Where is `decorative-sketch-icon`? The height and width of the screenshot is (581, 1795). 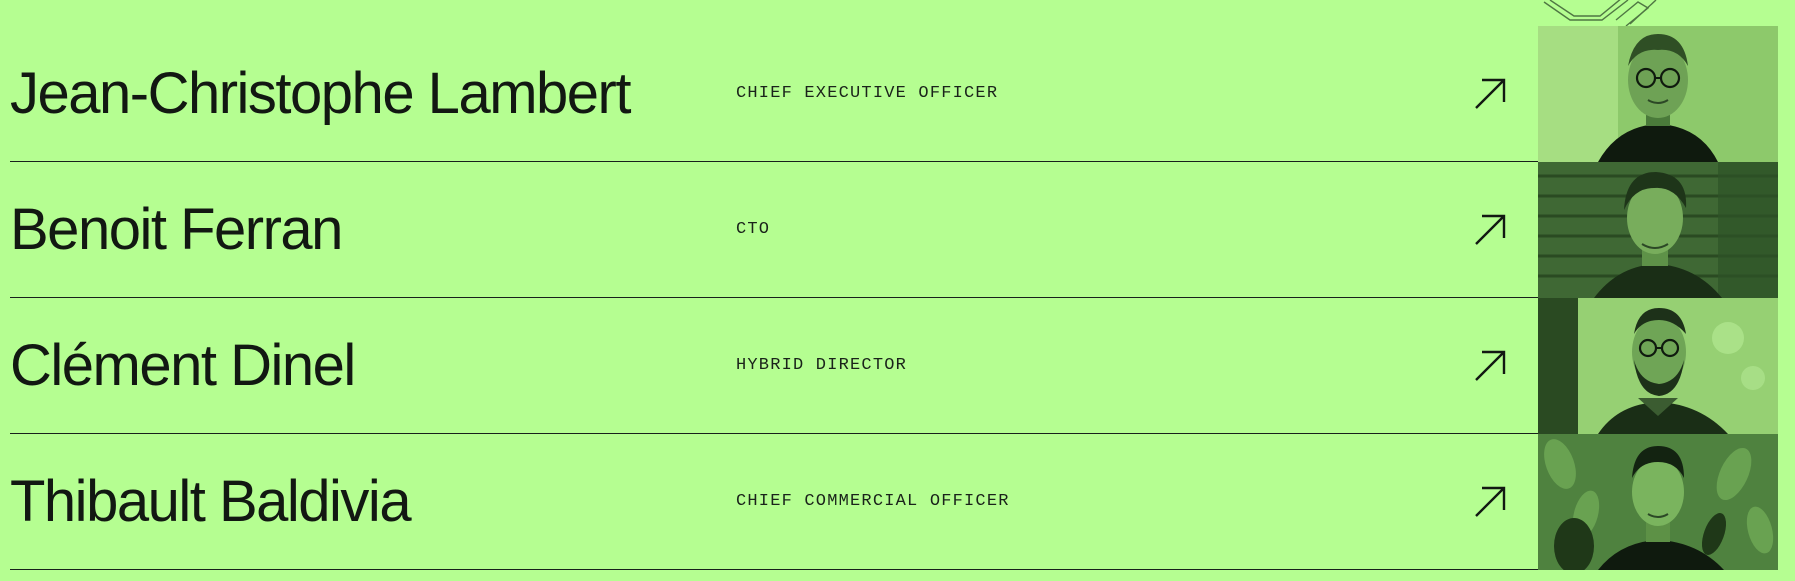 decorative-sketch-icon is located at coordinates (1600, 13).